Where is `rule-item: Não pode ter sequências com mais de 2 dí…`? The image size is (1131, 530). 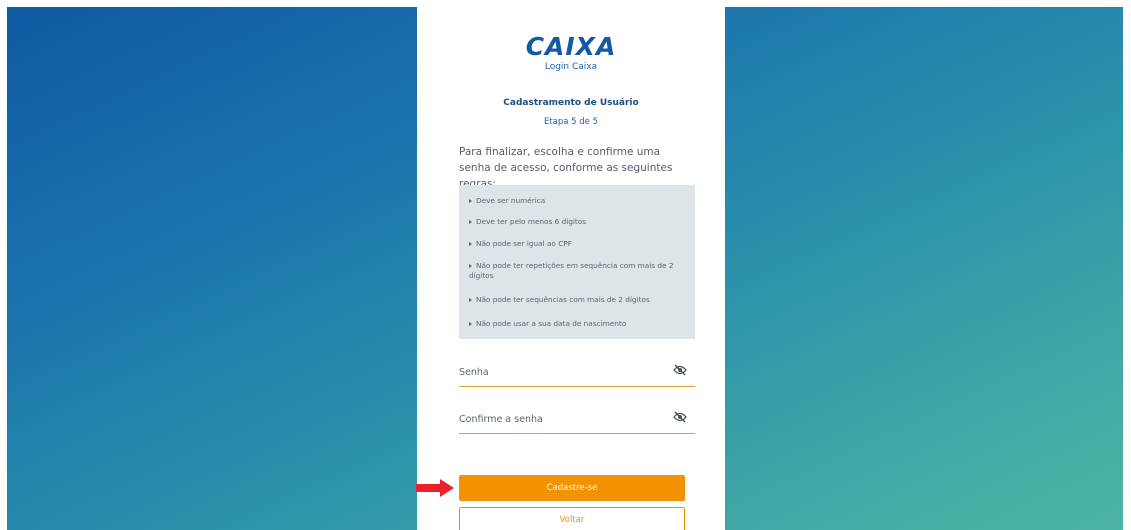 rule-item: Não pode ter sequências com mais de 2 dí… is located at coordinates (578, 300).